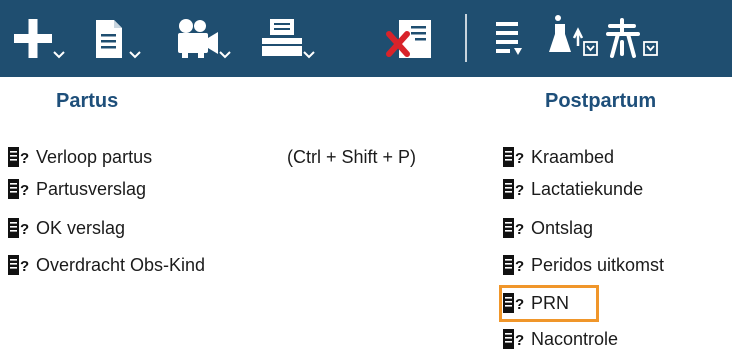  I want to click on menu-item-partusverslag: ? Partusverslag, so click(77, 189).